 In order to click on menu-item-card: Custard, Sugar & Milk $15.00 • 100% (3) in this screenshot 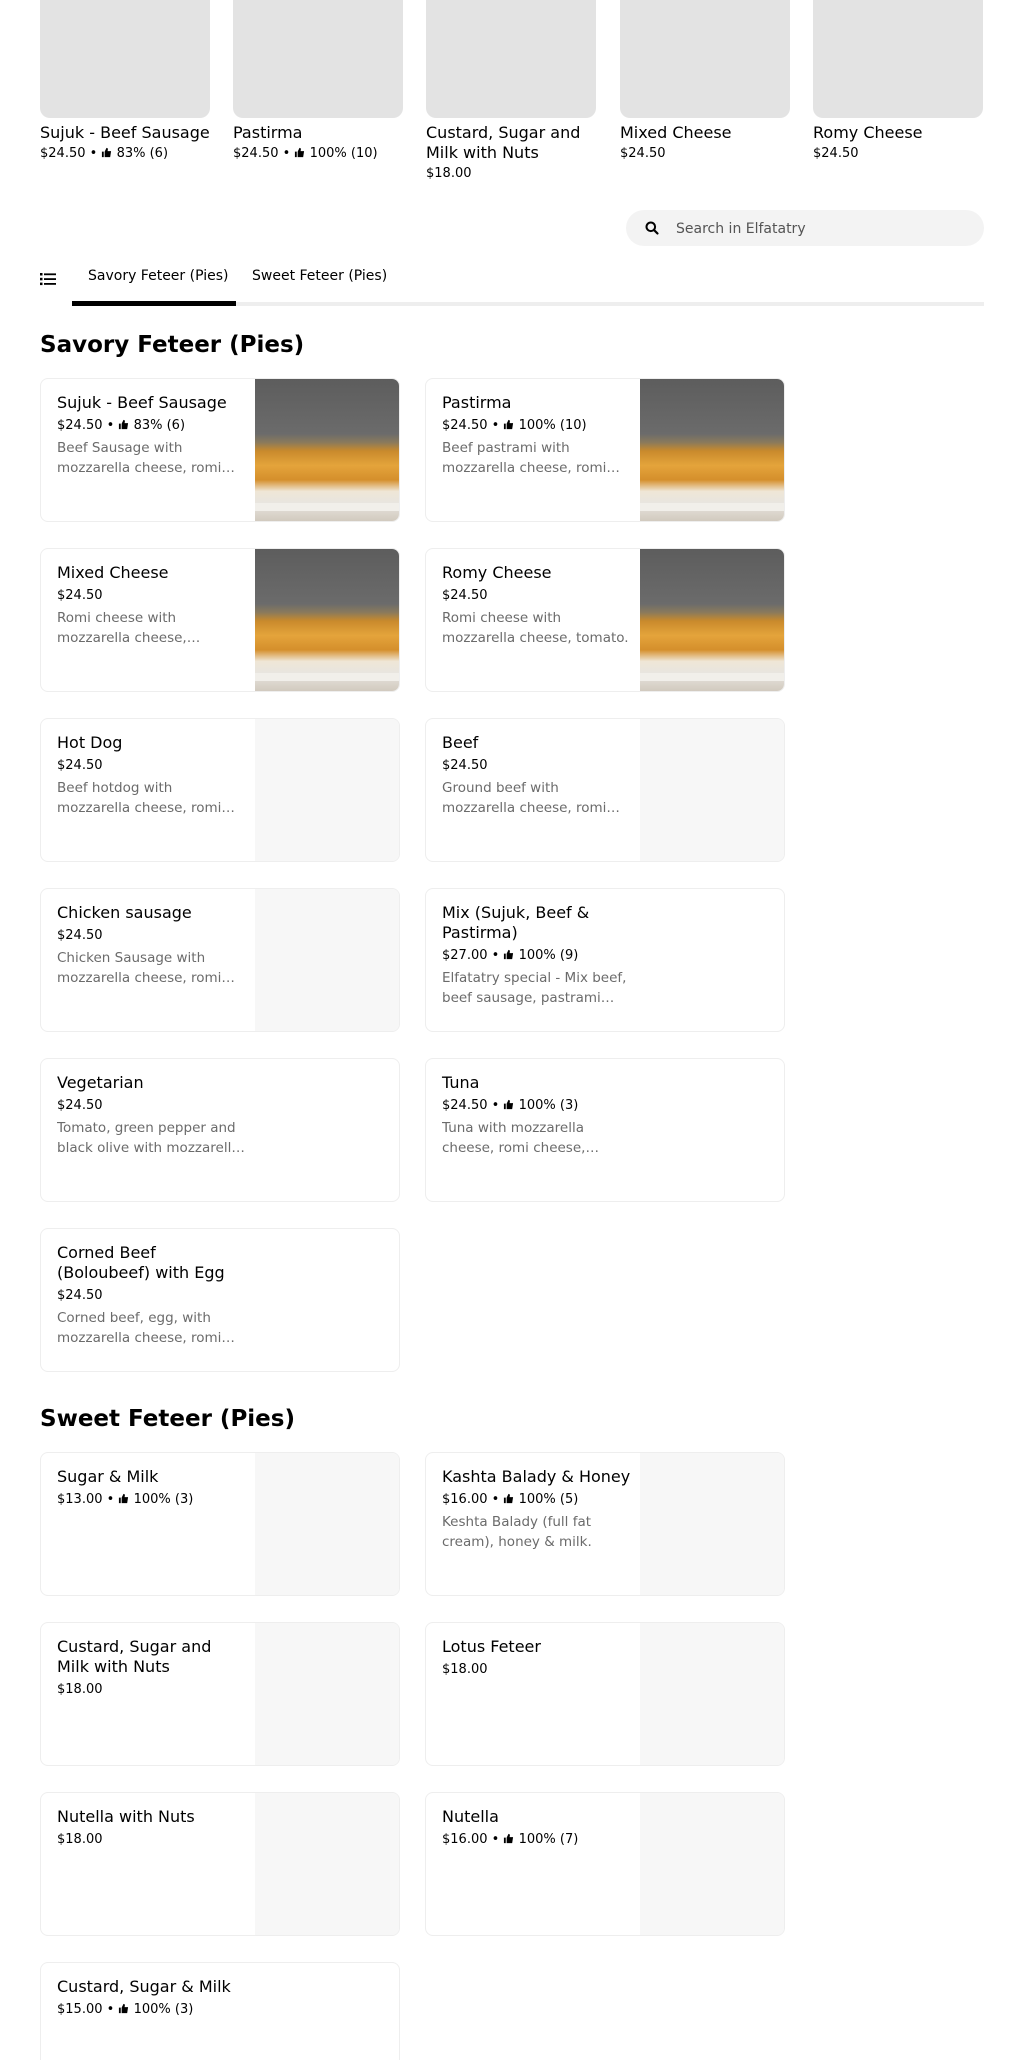, I will do `click(220, 2011)`.